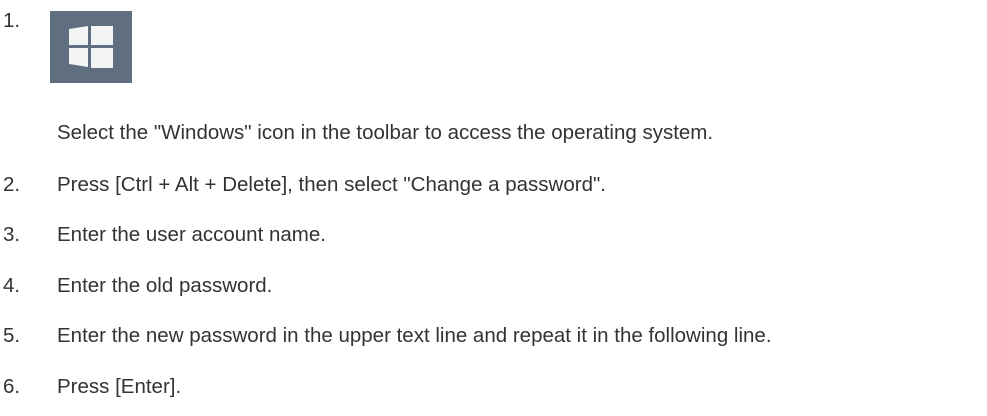  I want to click on step-number: 3., so click(12, 234).